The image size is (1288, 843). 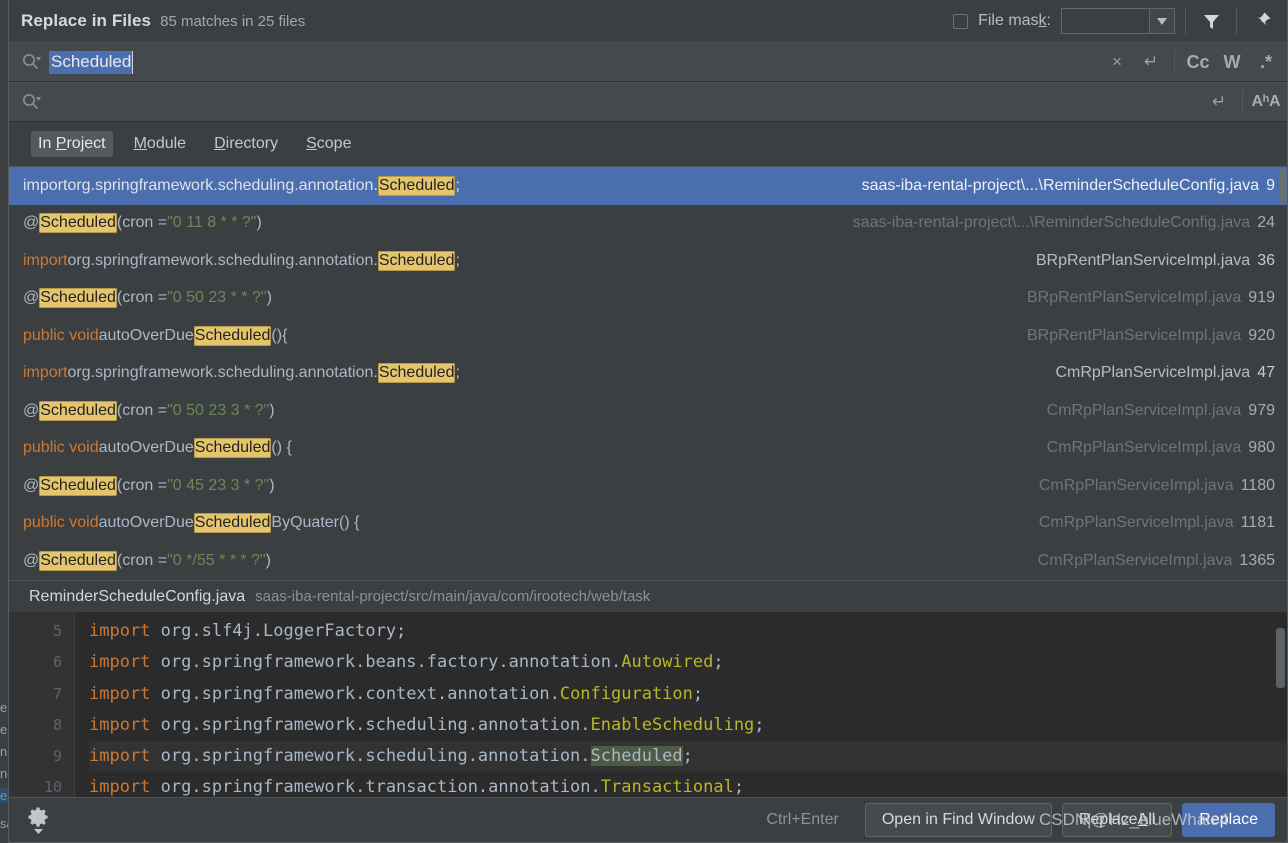 What do you see at coordinates (1136, 523) in the screenshot?
I see `result-file-name: CmRpPlanServiceImpl.java` at bounding box center [1136, 523].